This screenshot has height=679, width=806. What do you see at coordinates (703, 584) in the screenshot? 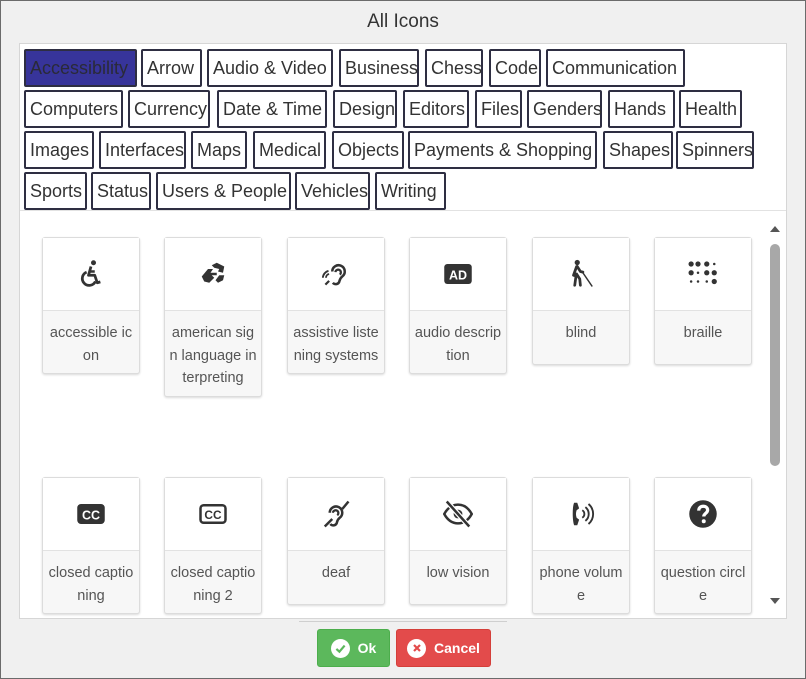
I see `icon-label: question circle` at bounding box center [703, 584].